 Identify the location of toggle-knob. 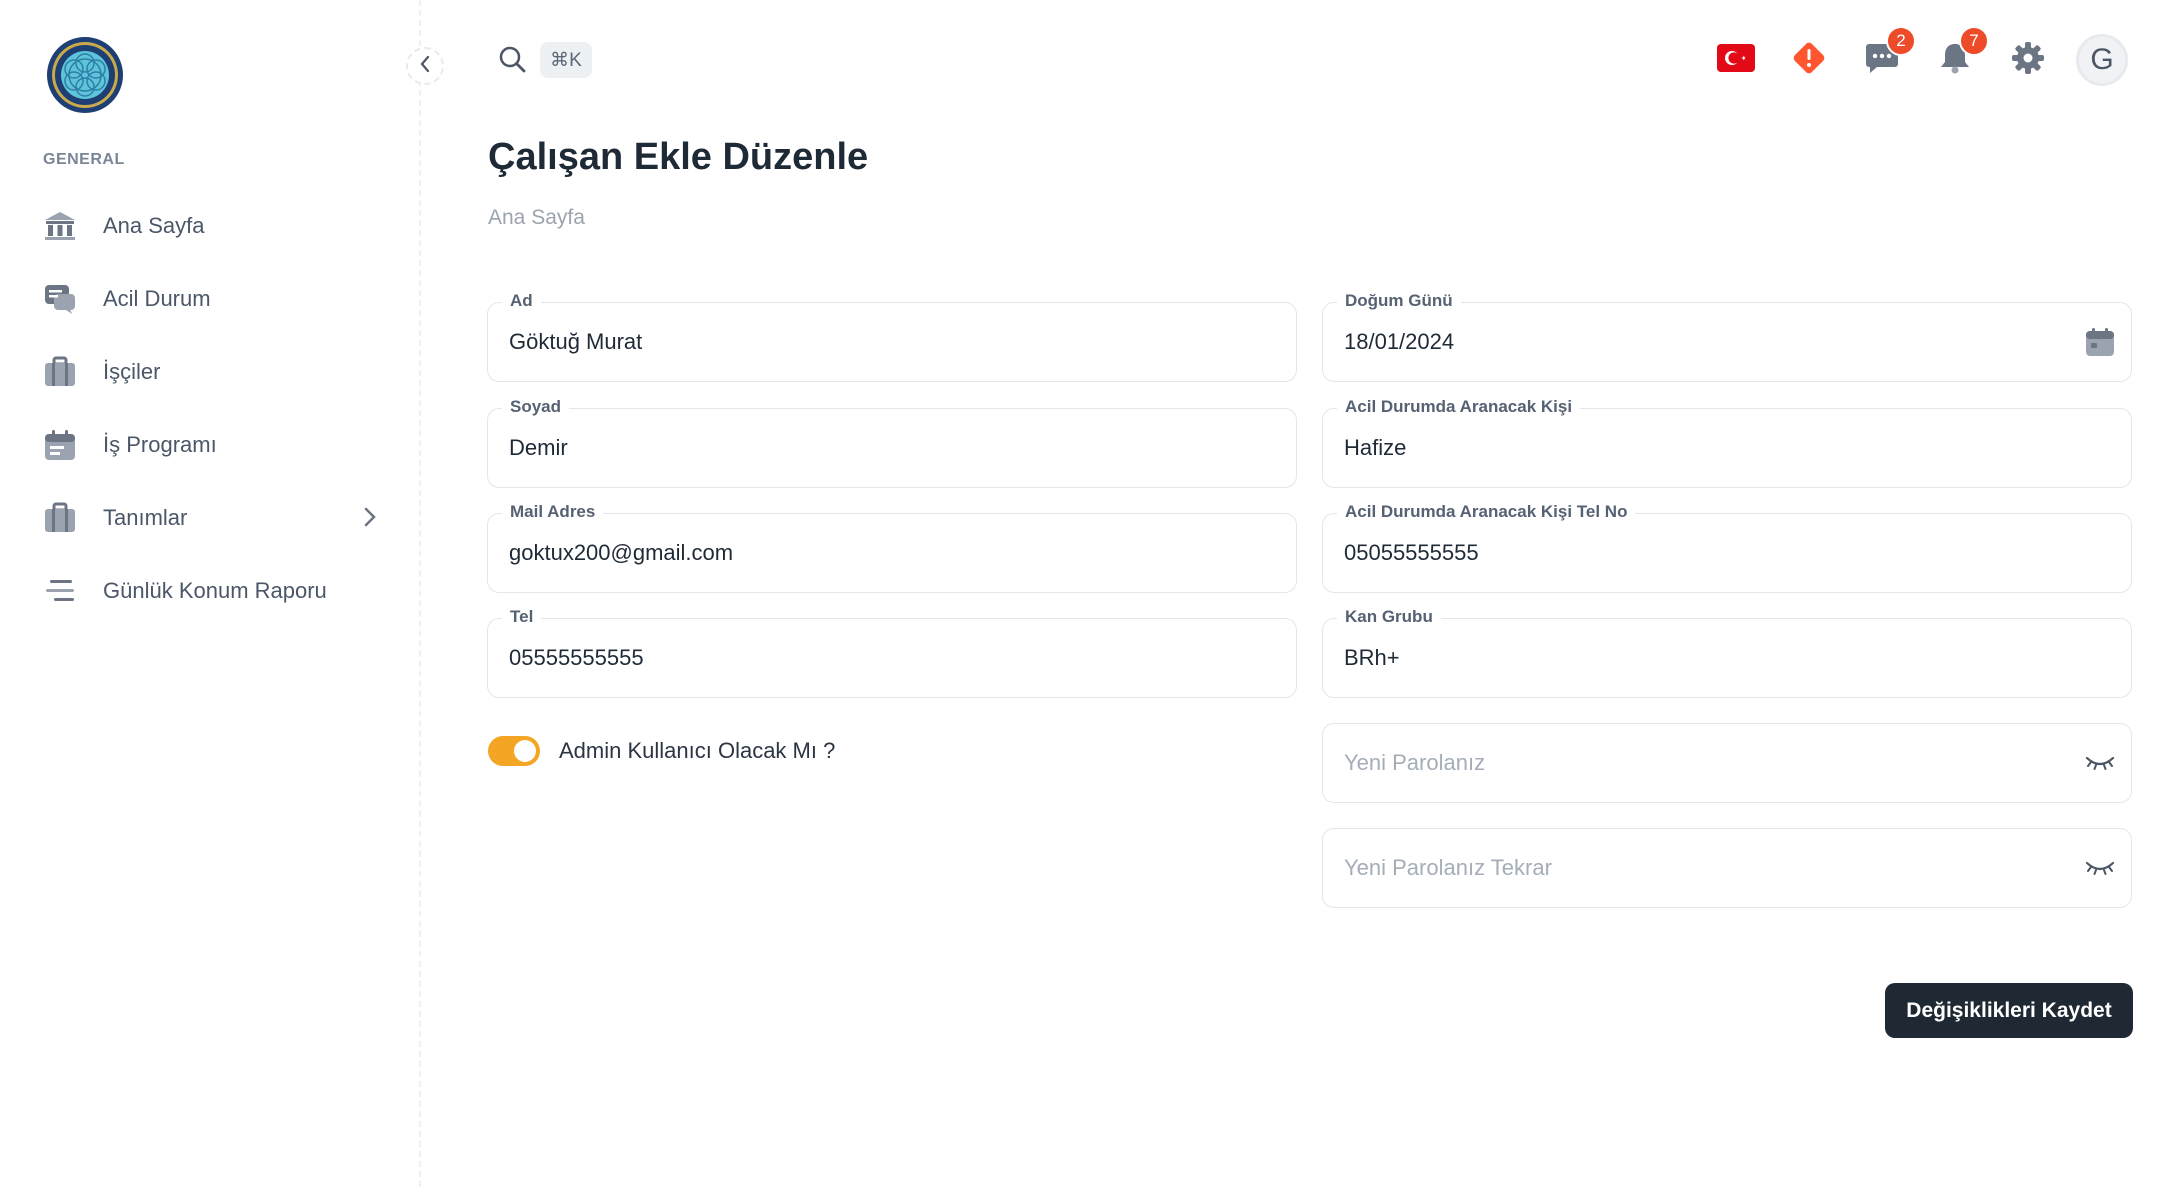
(525, 751).